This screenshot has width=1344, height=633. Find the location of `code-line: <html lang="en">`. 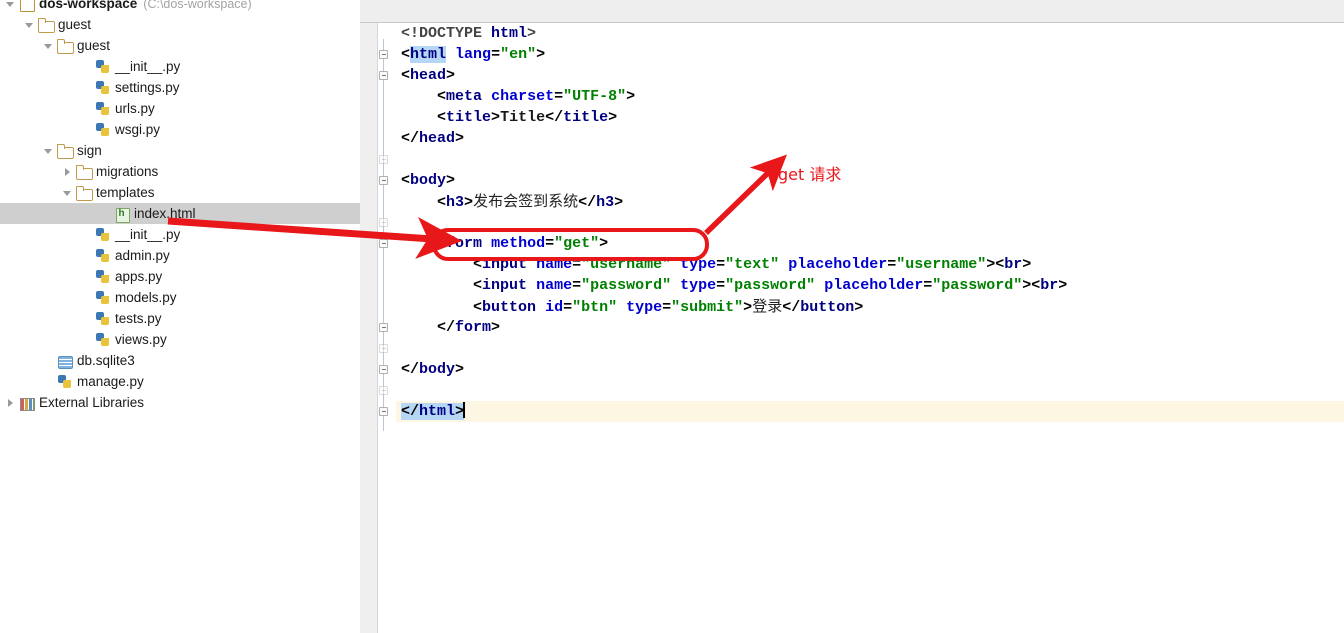

code-line: <html lang="en"> is located at coordinates (870, 54).